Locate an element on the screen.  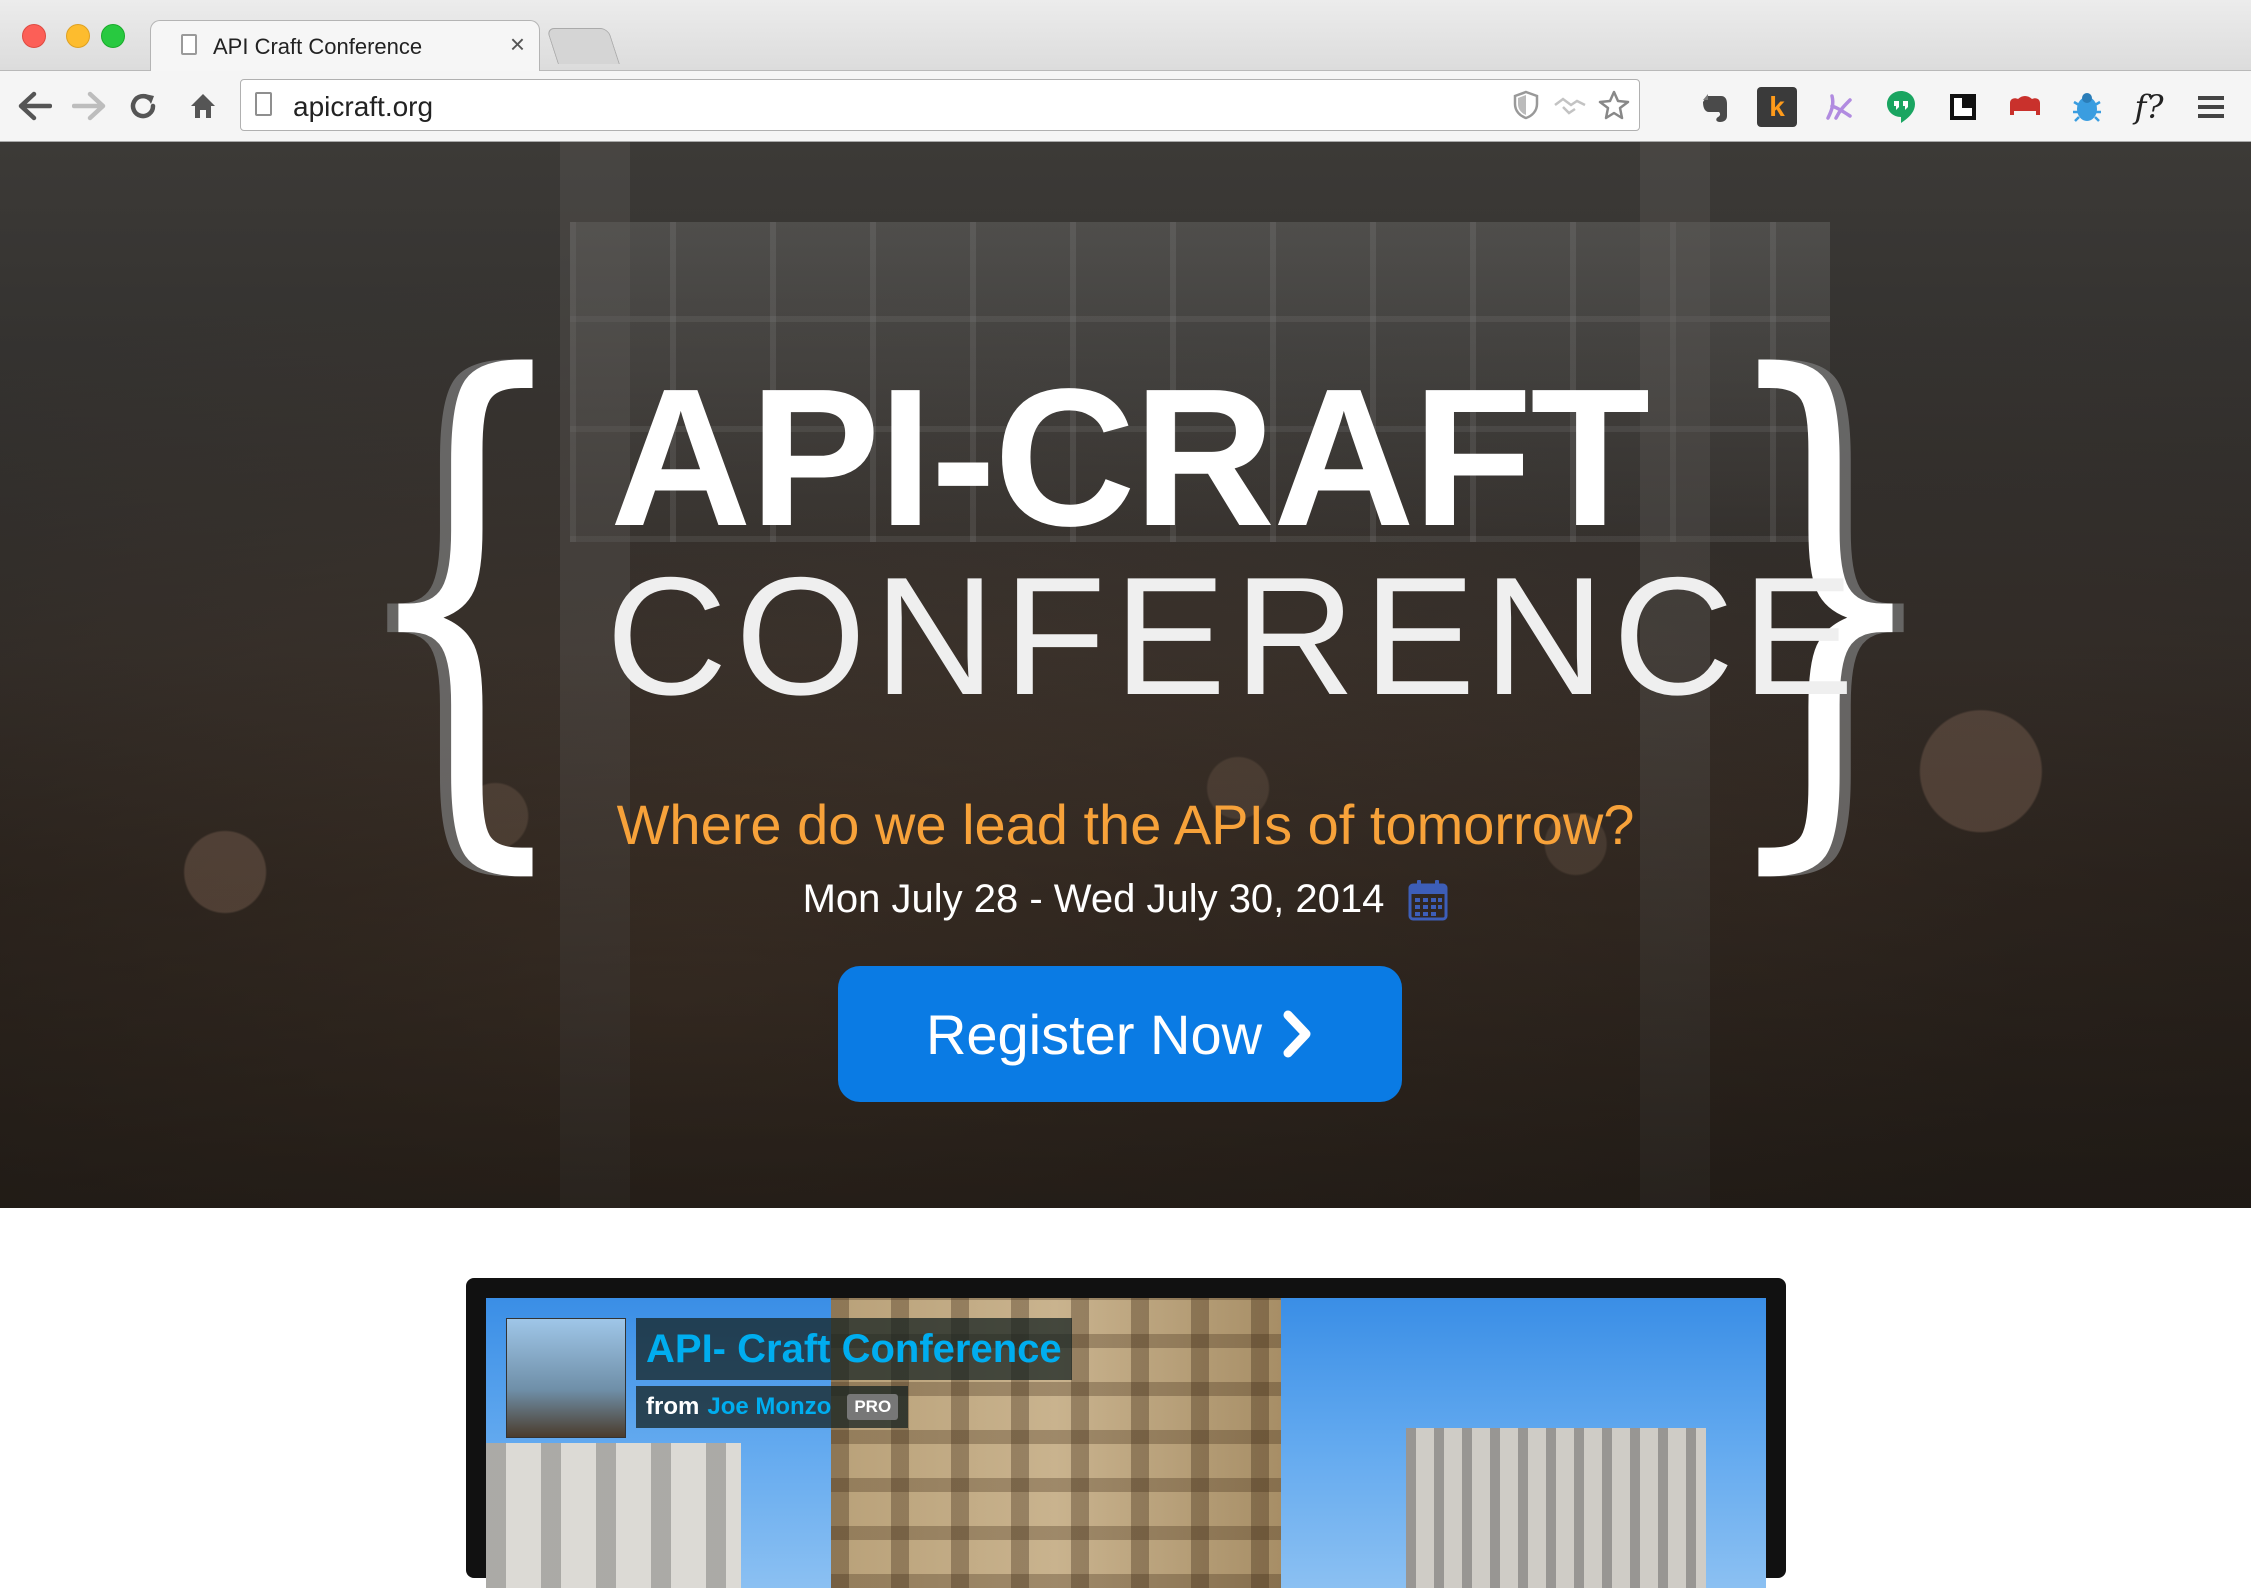
reload-icon is located at coordinates (143, 106).